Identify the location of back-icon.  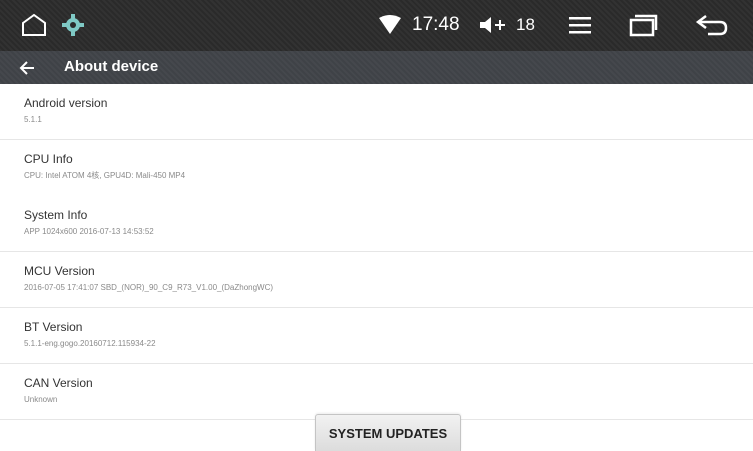
(712, 25).